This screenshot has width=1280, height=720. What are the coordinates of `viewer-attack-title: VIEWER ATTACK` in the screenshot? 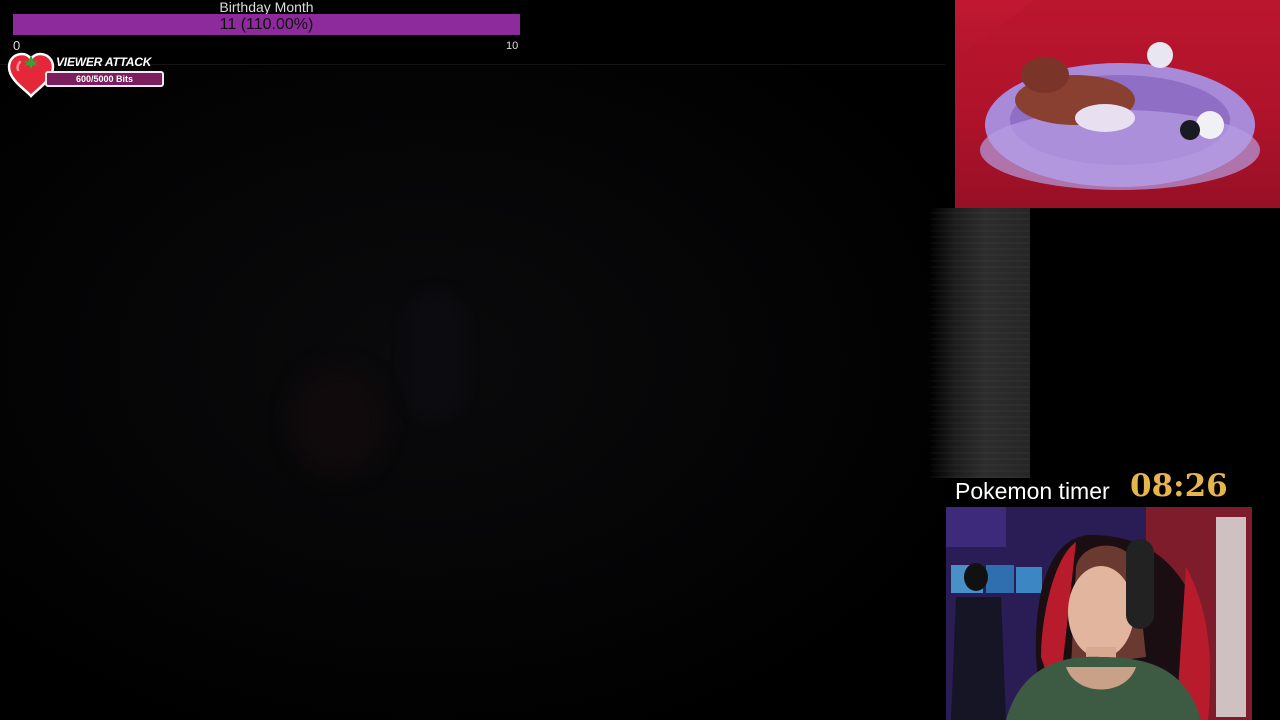 It's located at (104, 62).